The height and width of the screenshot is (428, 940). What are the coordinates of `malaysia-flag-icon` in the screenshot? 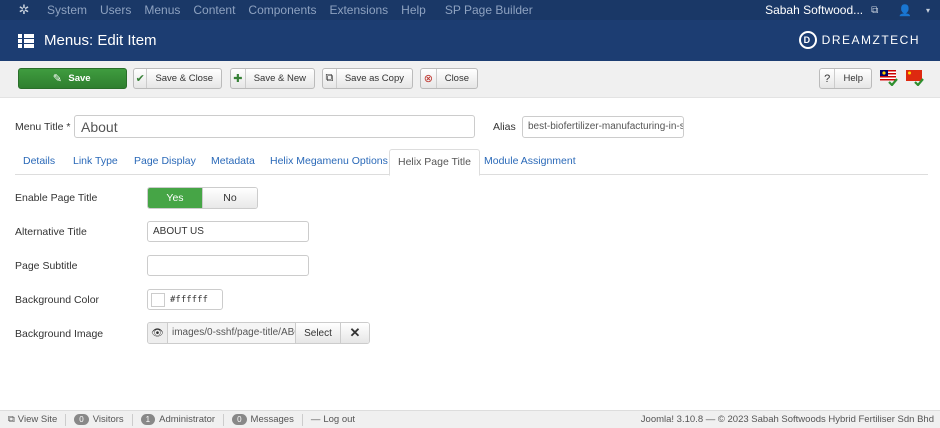 It's located at (889, 78).